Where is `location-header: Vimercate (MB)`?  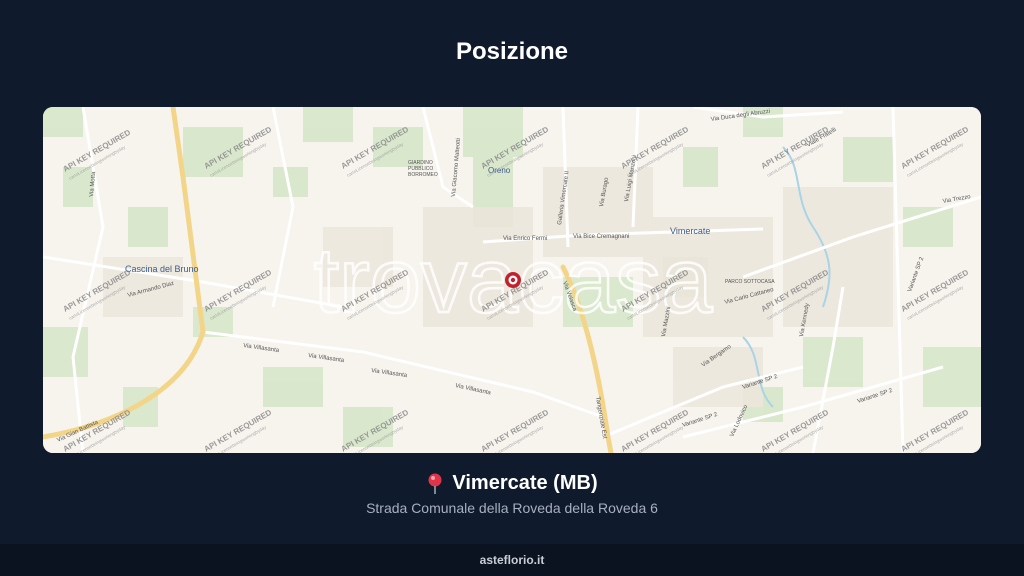
location-header: Vimercate (MB) is located at coordinates (512, 483).